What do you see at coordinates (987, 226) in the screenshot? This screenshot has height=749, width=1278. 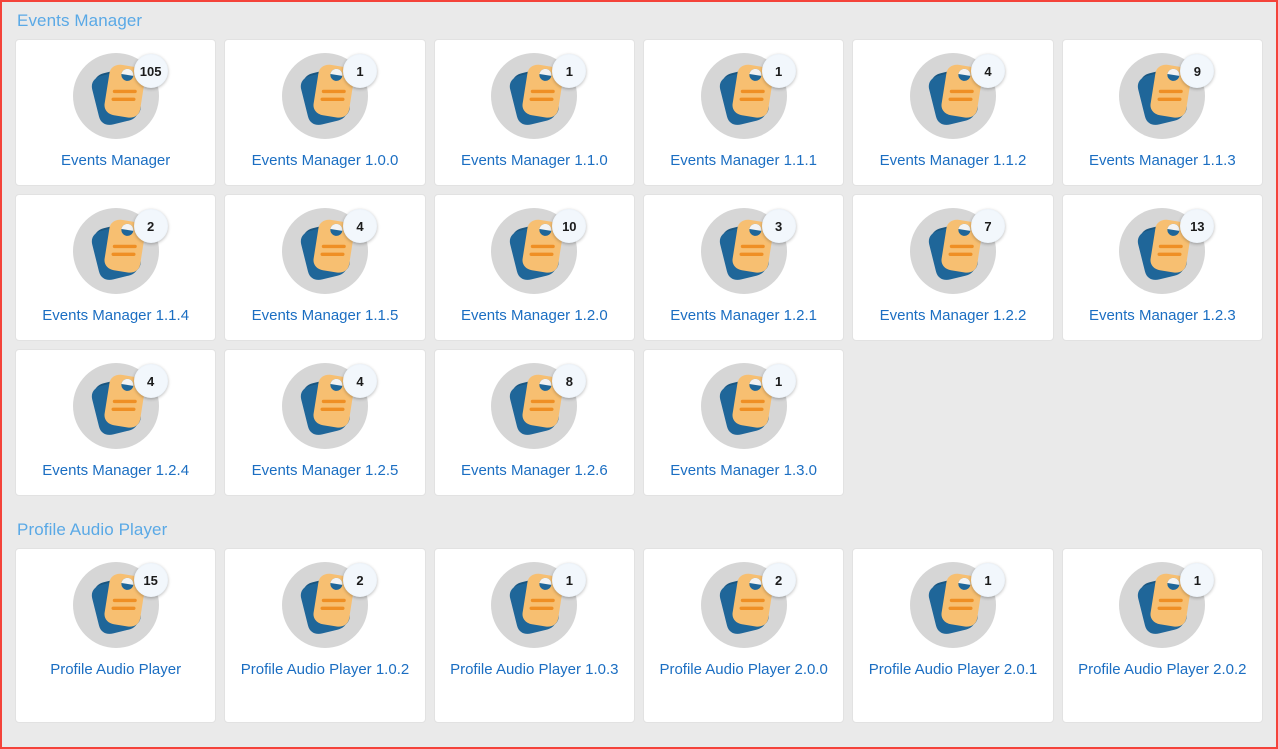 I see `tag-count-badge: 7` at bounding box center [987, 226].